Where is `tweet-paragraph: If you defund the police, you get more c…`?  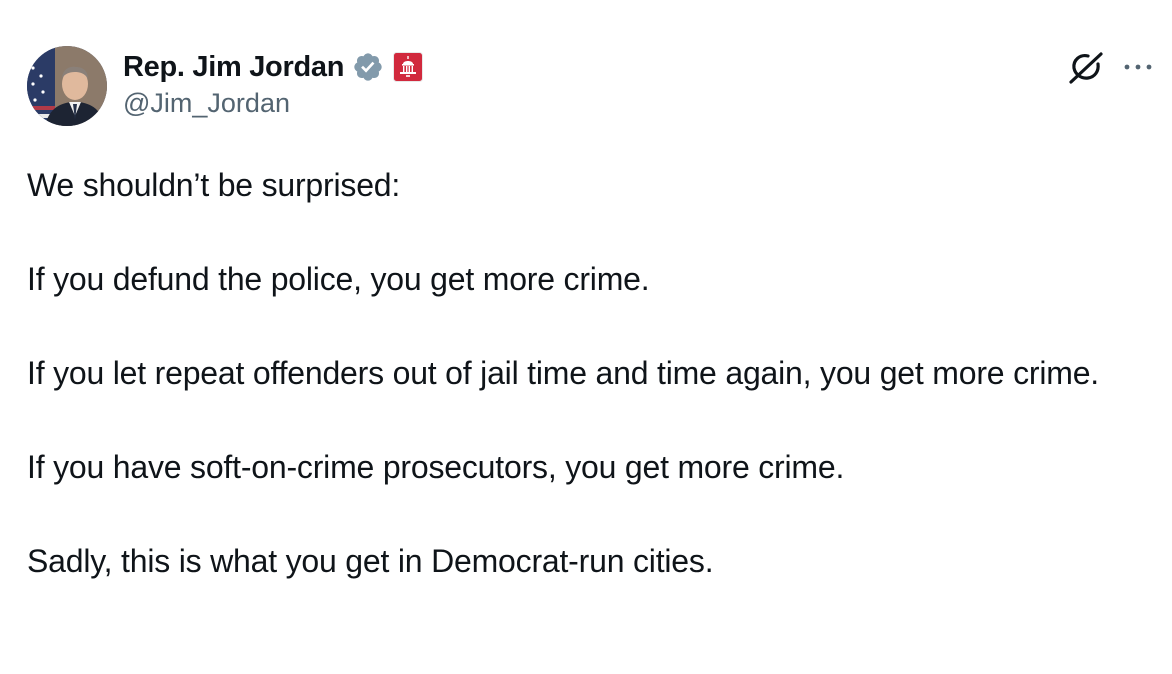 tweet-paragraph: If you defund the police, you get more c… is located at coordinates (338, 279).